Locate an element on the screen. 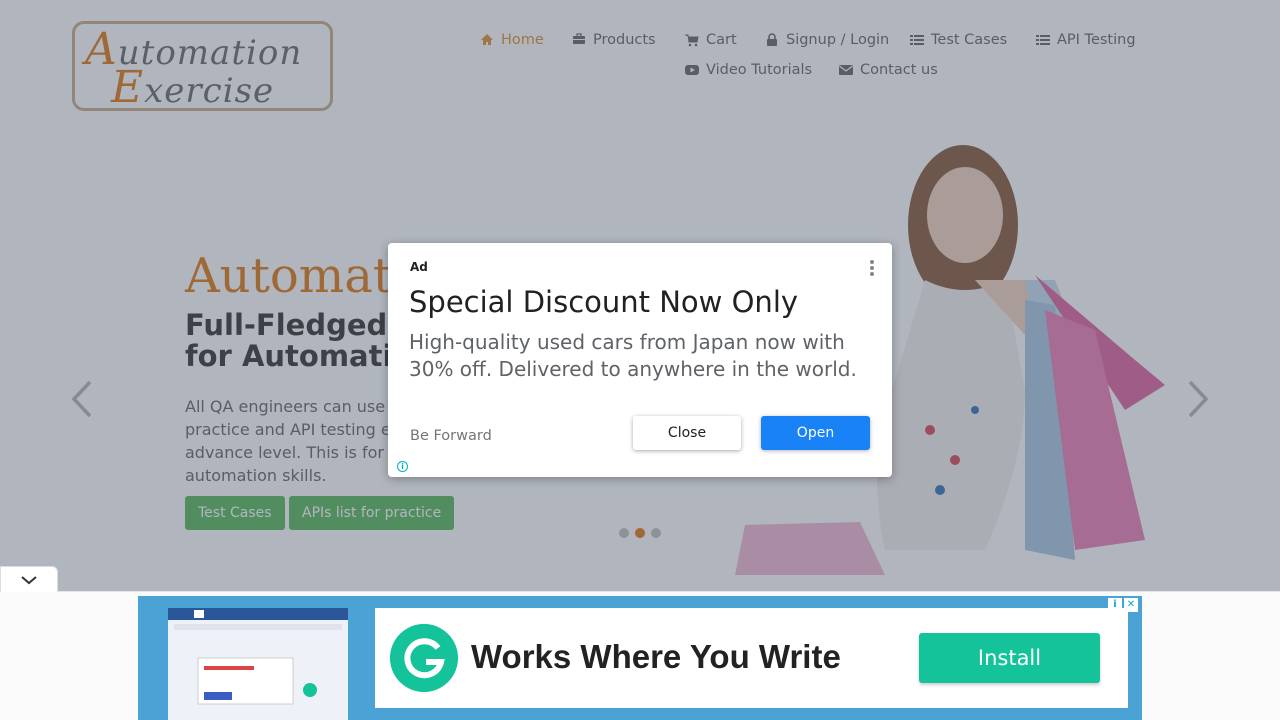 The height and width of the screenshot is (720, 1280). grammarly-logo-icon is located at coordinates (424, 658).